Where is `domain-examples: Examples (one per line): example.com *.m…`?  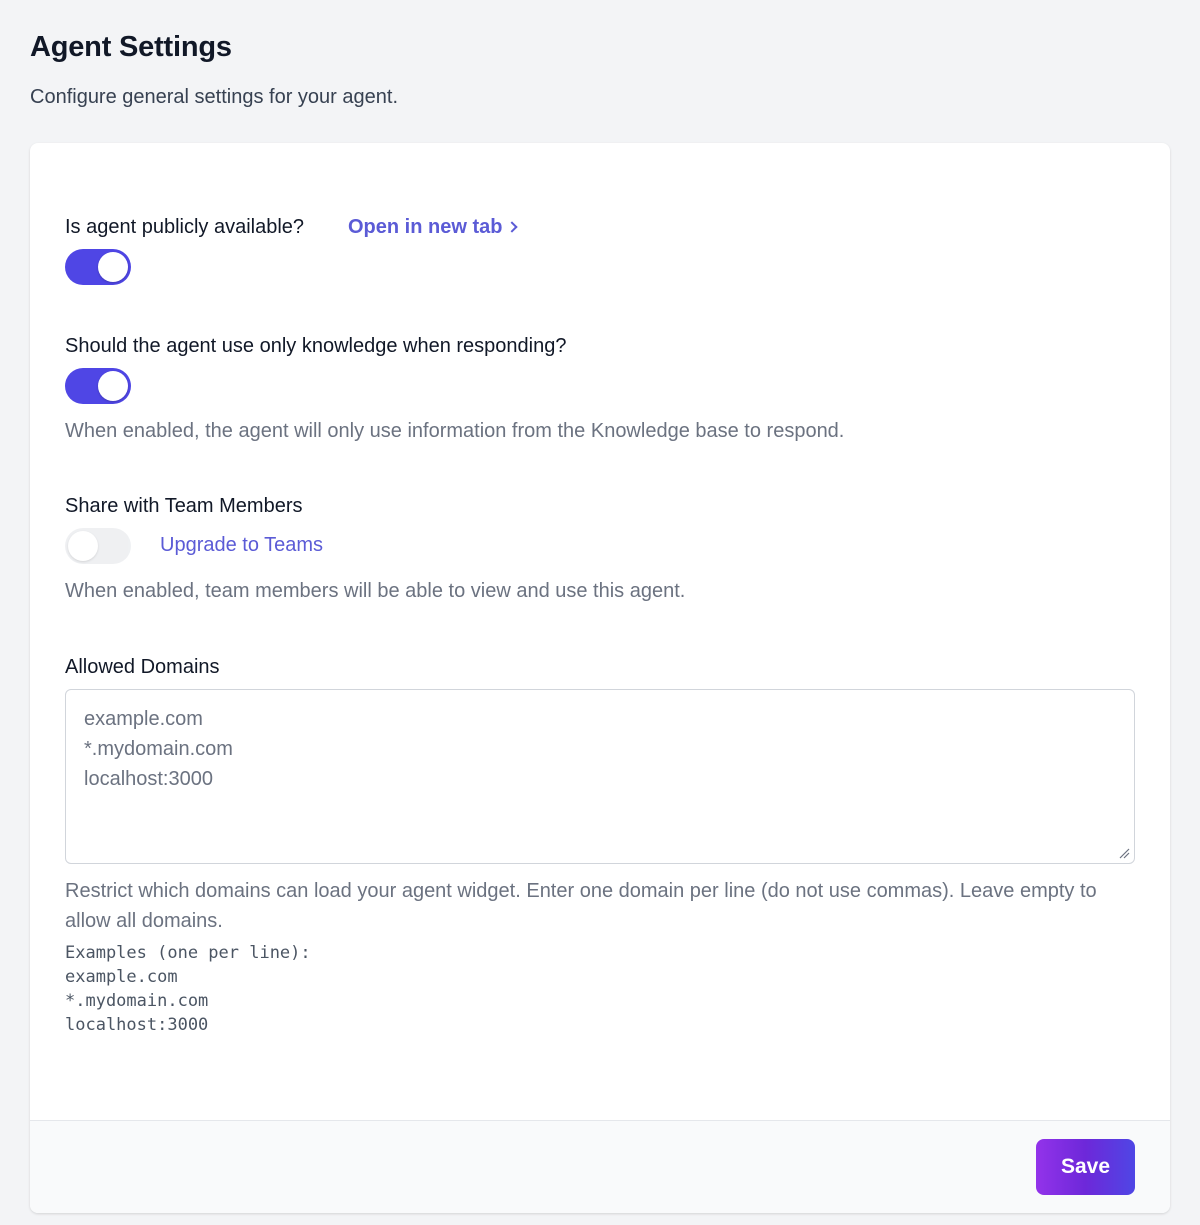 domain-examples: Examples (one per line): example.com *.m… is located at coordinates (188, 989).